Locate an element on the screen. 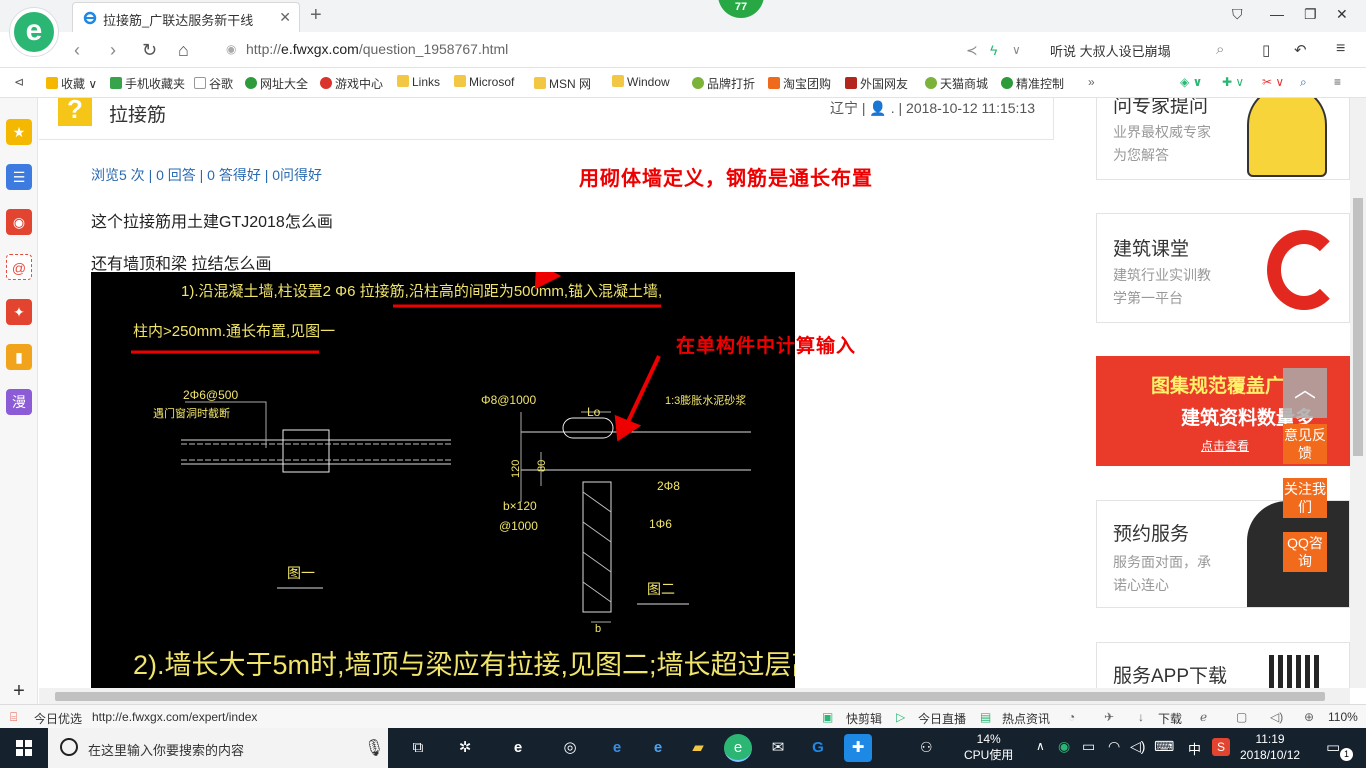 This screenshot has width=1366, height=771. forward-icon: › is located at coordinates (113, 50).